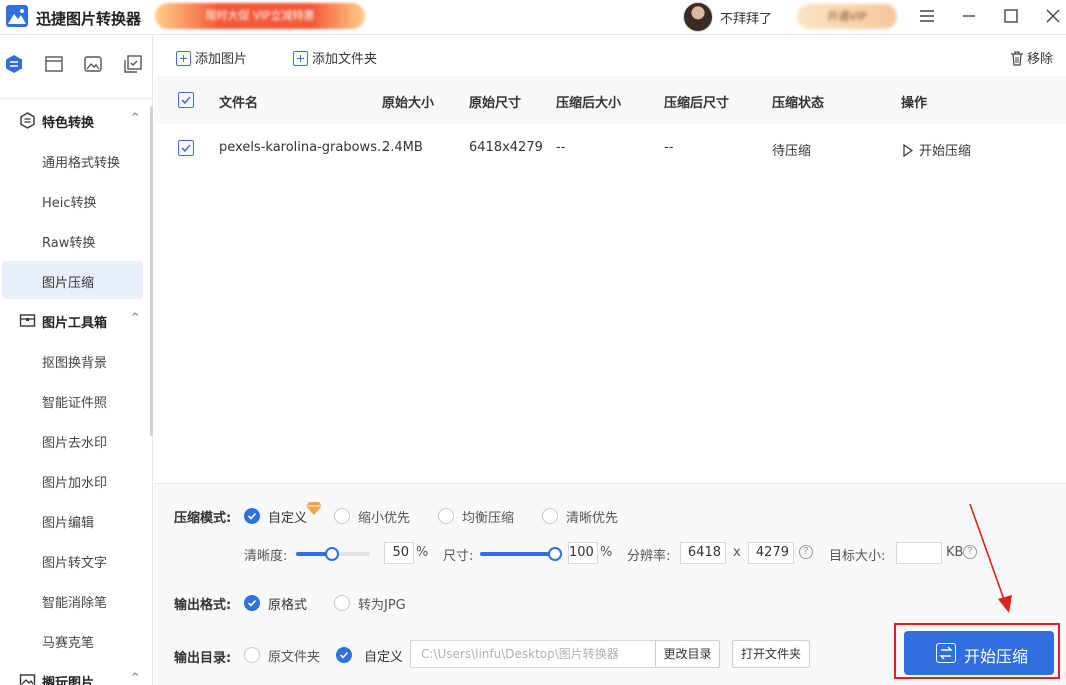 Image resolution: width=1066 pixels, height=685 pixels. What do you see at coordinates (81, 163) in the screenshot?
I see `sidebar-item-label: 通用格式转换` at bounding box center [81, 163].